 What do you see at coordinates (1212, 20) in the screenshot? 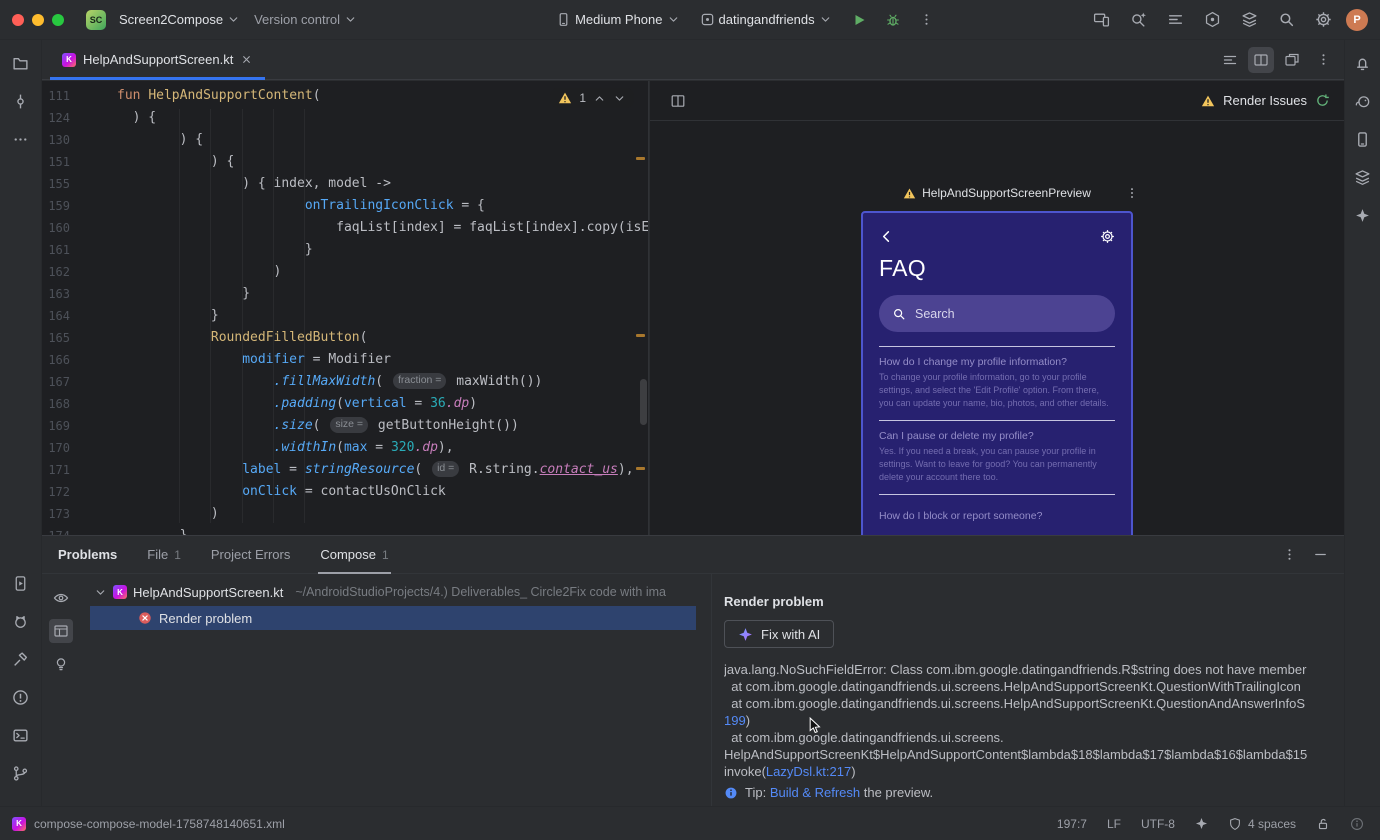
I see `app-inspection-button` at bounding box center [1212, 20].